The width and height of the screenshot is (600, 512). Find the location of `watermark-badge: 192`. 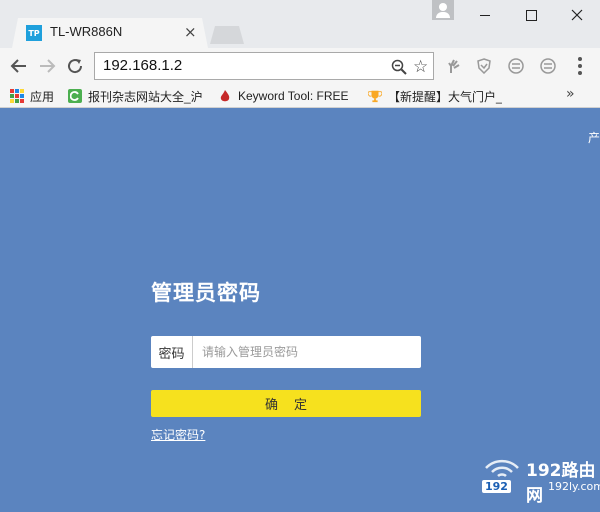

watermark-badge: 192 is located at coordinates (496, 486).